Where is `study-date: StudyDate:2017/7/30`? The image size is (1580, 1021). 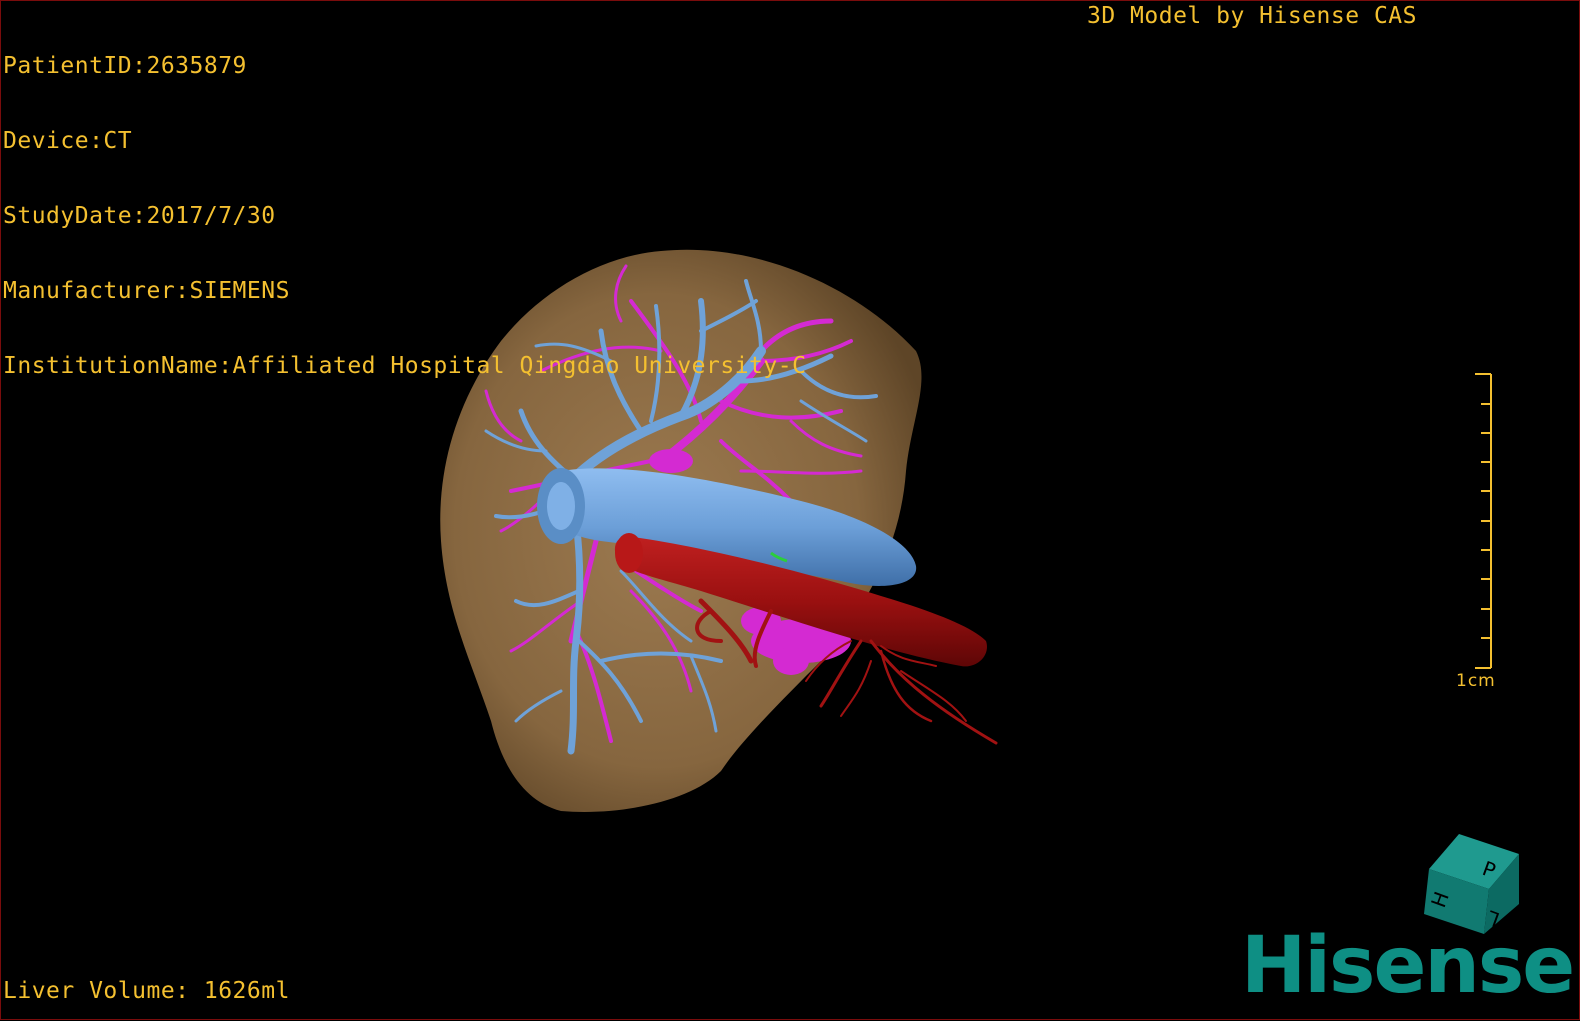
study-date: StudyDate:2017/7/30 is located at coordinates (139, 216).